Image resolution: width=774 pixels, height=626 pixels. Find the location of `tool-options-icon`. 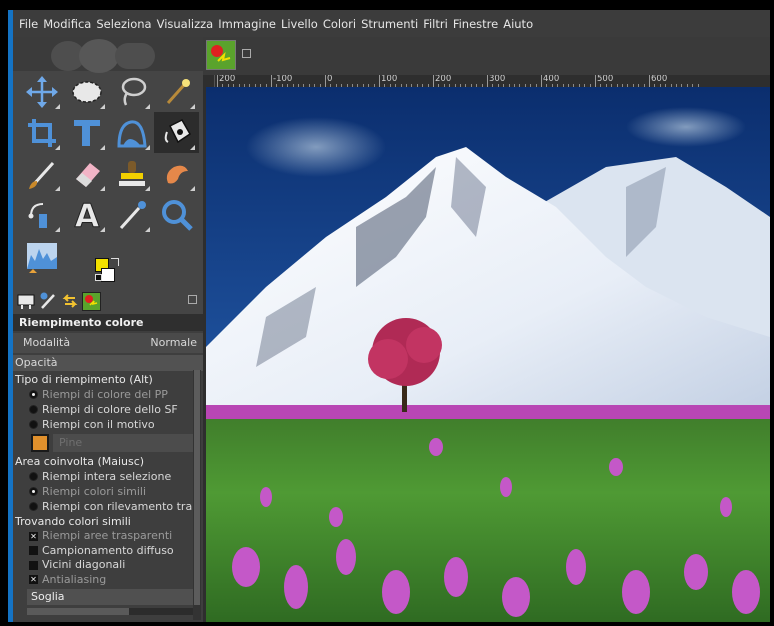

tool-options-icon is located at coordinates (25, 301).